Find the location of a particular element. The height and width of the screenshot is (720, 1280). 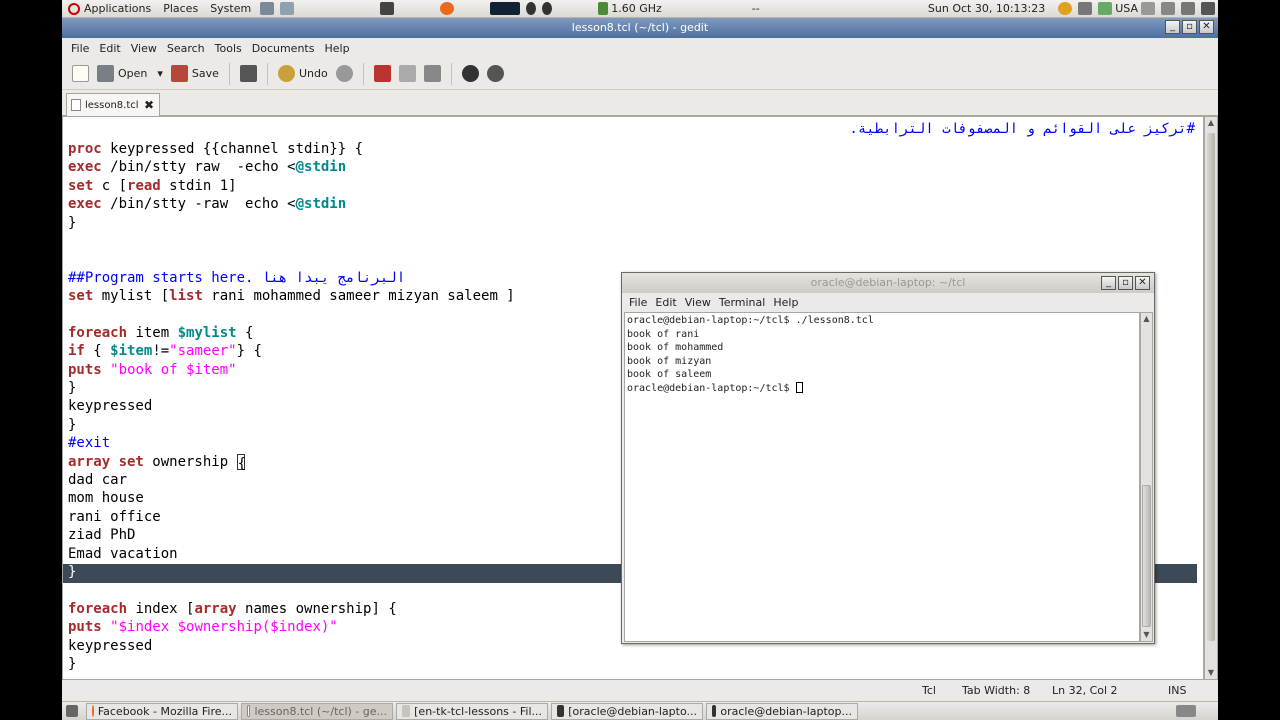

menu-view: View is located at coordinates (144, 48).